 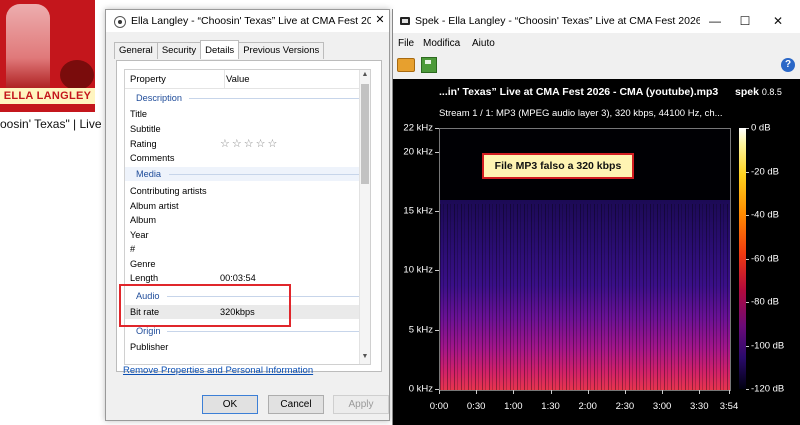 What do you see at coordinates (28, 49) in the screenshot?
I see `singer-figure` at bounding box center [28, 49].